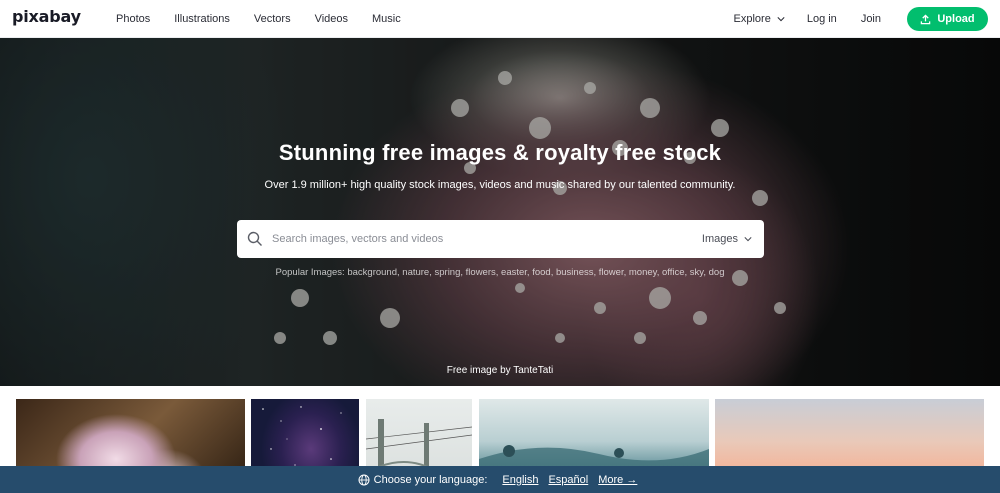 The height and width of the screenshot is (493, 1000). Describe the element at coordinates (133, 19) in the screenshot. I see `nav-photos: Photos` at that location.